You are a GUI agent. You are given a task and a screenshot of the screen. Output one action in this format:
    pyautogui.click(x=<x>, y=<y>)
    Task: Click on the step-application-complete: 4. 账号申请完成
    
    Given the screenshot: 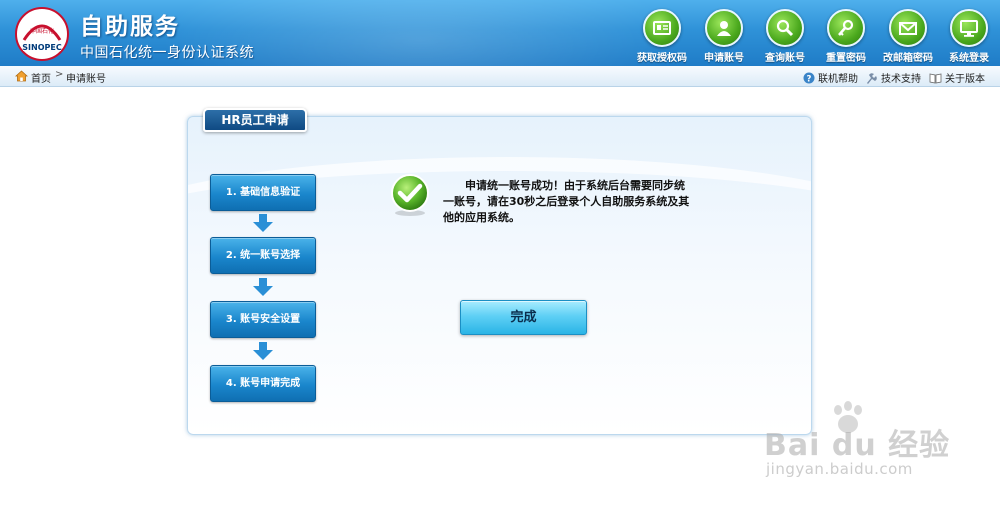 What is the action you would take?
    pyautogui.click(x=263, y=383)
    